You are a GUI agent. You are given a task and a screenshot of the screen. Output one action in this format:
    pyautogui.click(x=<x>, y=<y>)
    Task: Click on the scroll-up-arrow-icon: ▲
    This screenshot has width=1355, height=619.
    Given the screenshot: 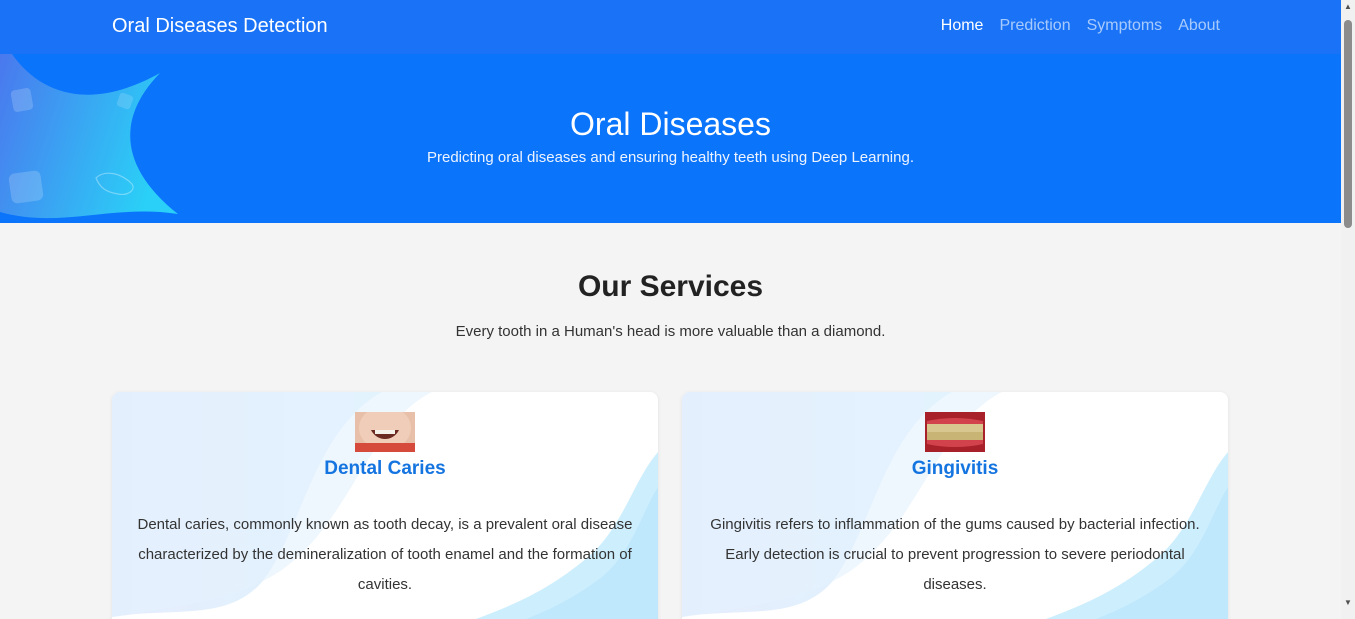 What is the action you would take?
    pyautogui.click(x=1348, y=6)
    